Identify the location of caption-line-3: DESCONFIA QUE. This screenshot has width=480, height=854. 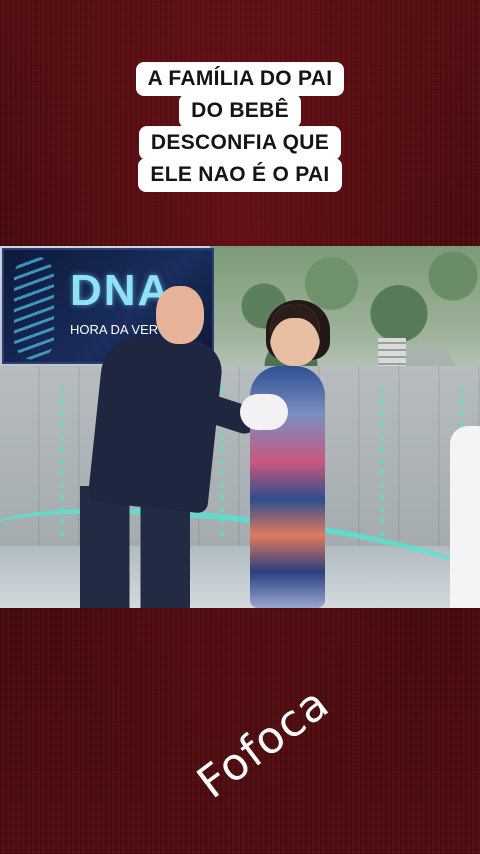
(240, 143).